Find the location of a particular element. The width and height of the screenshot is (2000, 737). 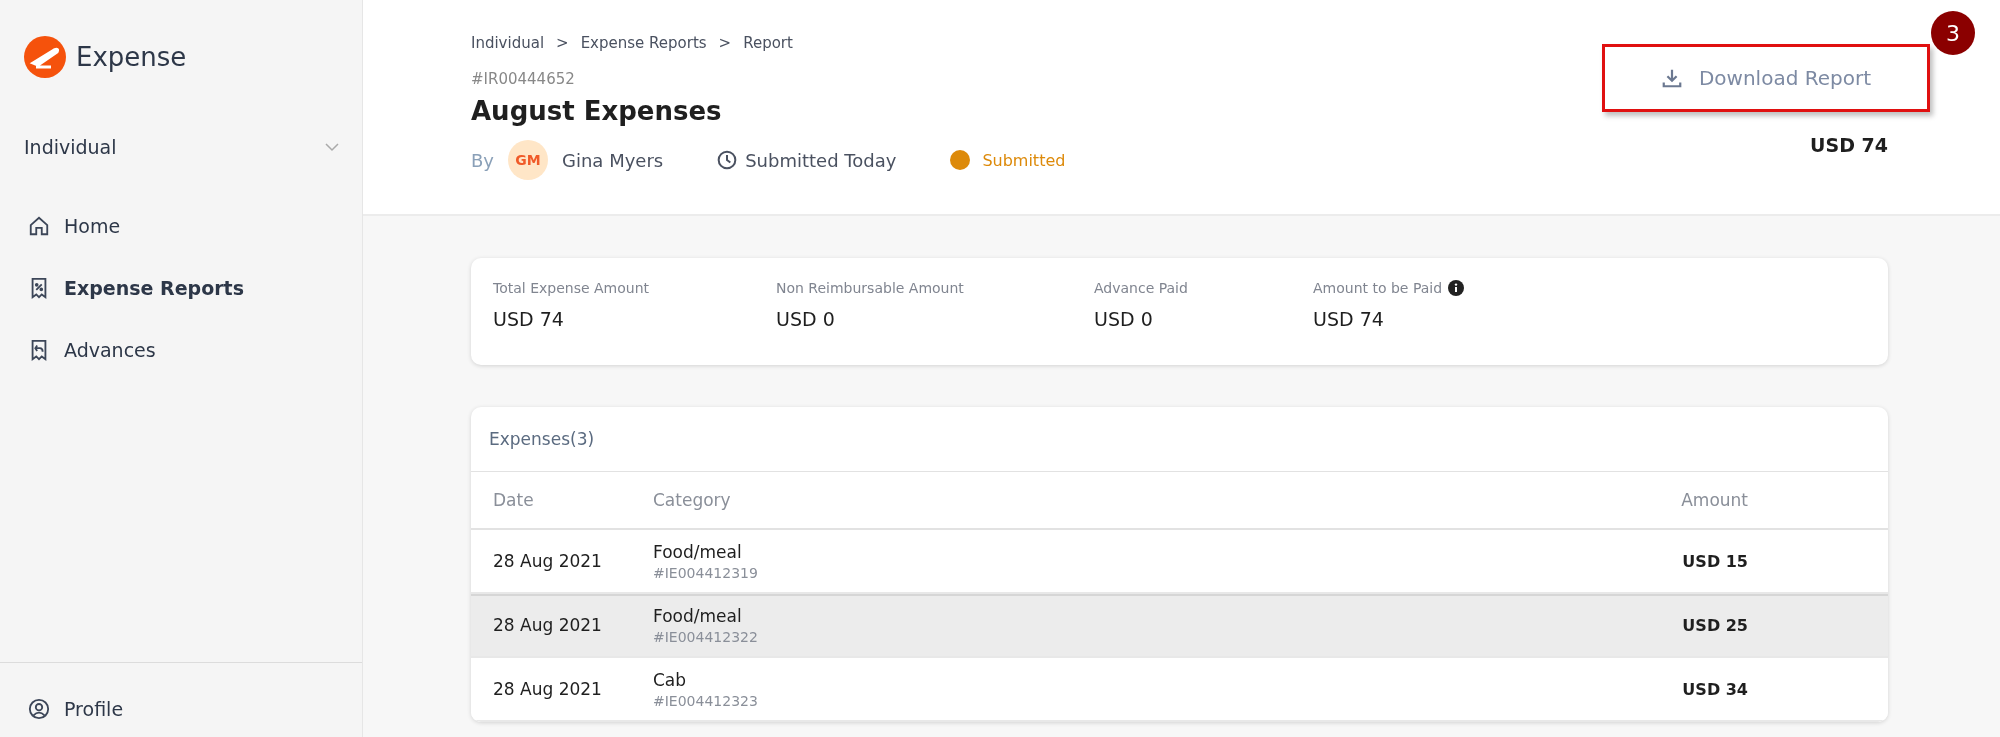

owner-name: Gina Myers is located at coordinates (613, 160).